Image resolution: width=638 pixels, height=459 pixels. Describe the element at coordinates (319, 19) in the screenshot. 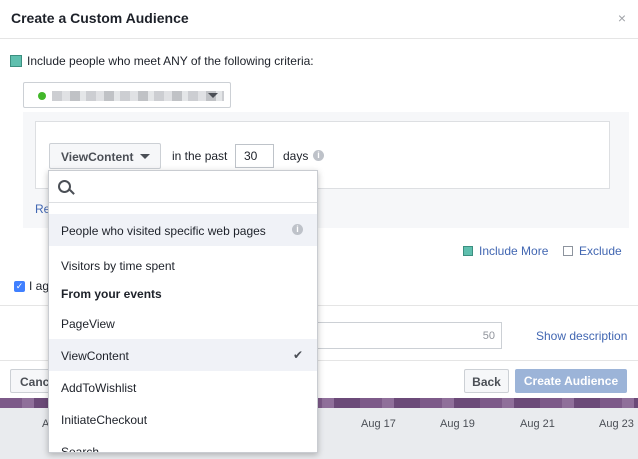

I see `dialog-header: Create a Custom Audience ×` at that location.